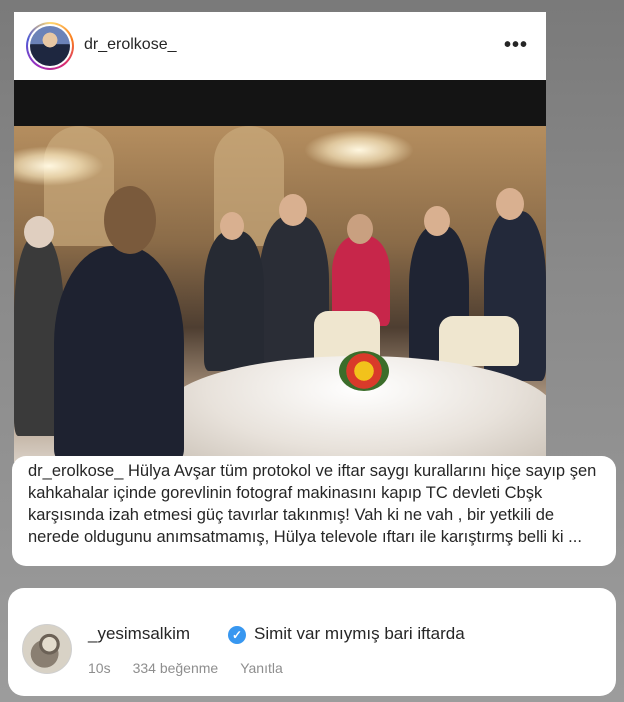  I want to click on photo-top-band, so click(280, 103).